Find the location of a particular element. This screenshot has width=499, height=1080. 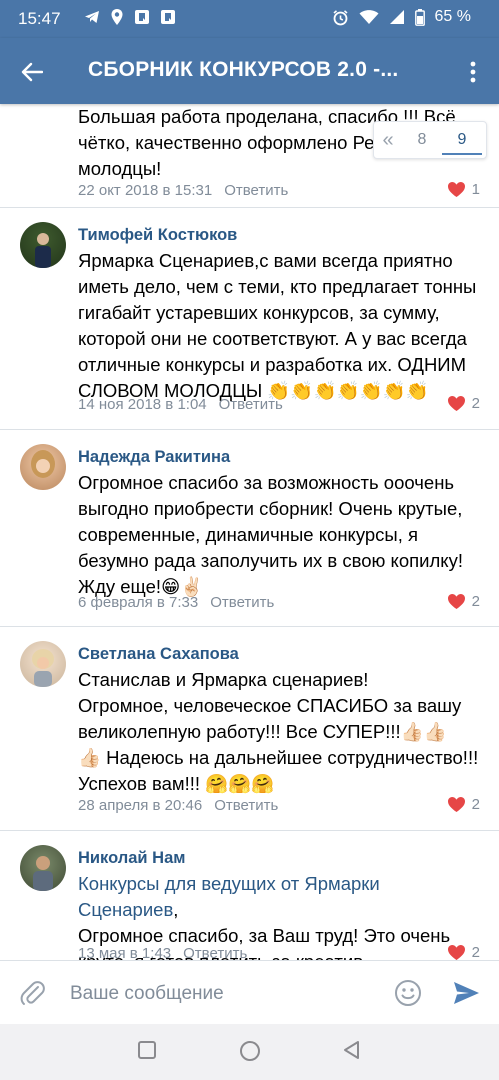

wifi-icon is located at coordinates (369, 17).